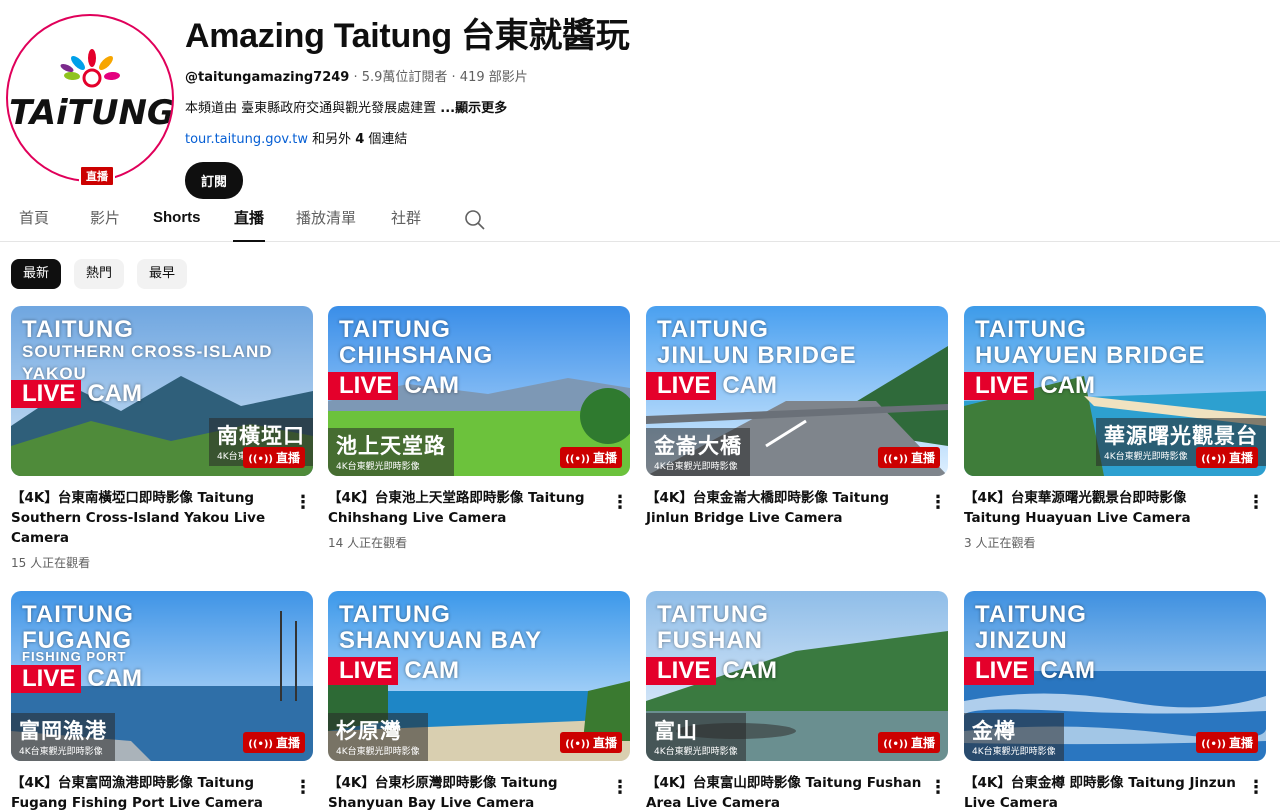 The height and width of the screenshot is (811, 1280). Describe the element at coordinates (757, 355) in the screenshot. I see `thumb-title-line: JINLUN BRIDGE` at that location.